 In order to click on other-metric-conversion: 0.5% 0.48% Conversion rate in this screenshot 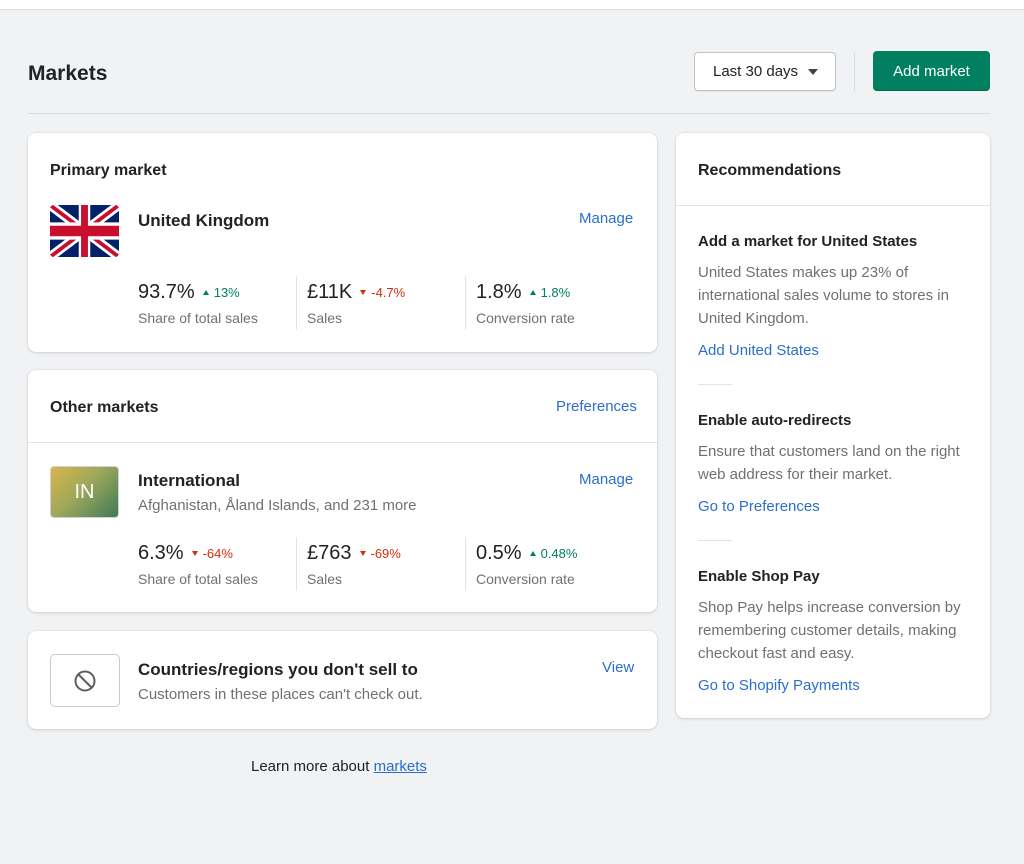, I will do `click(526, 569)`.